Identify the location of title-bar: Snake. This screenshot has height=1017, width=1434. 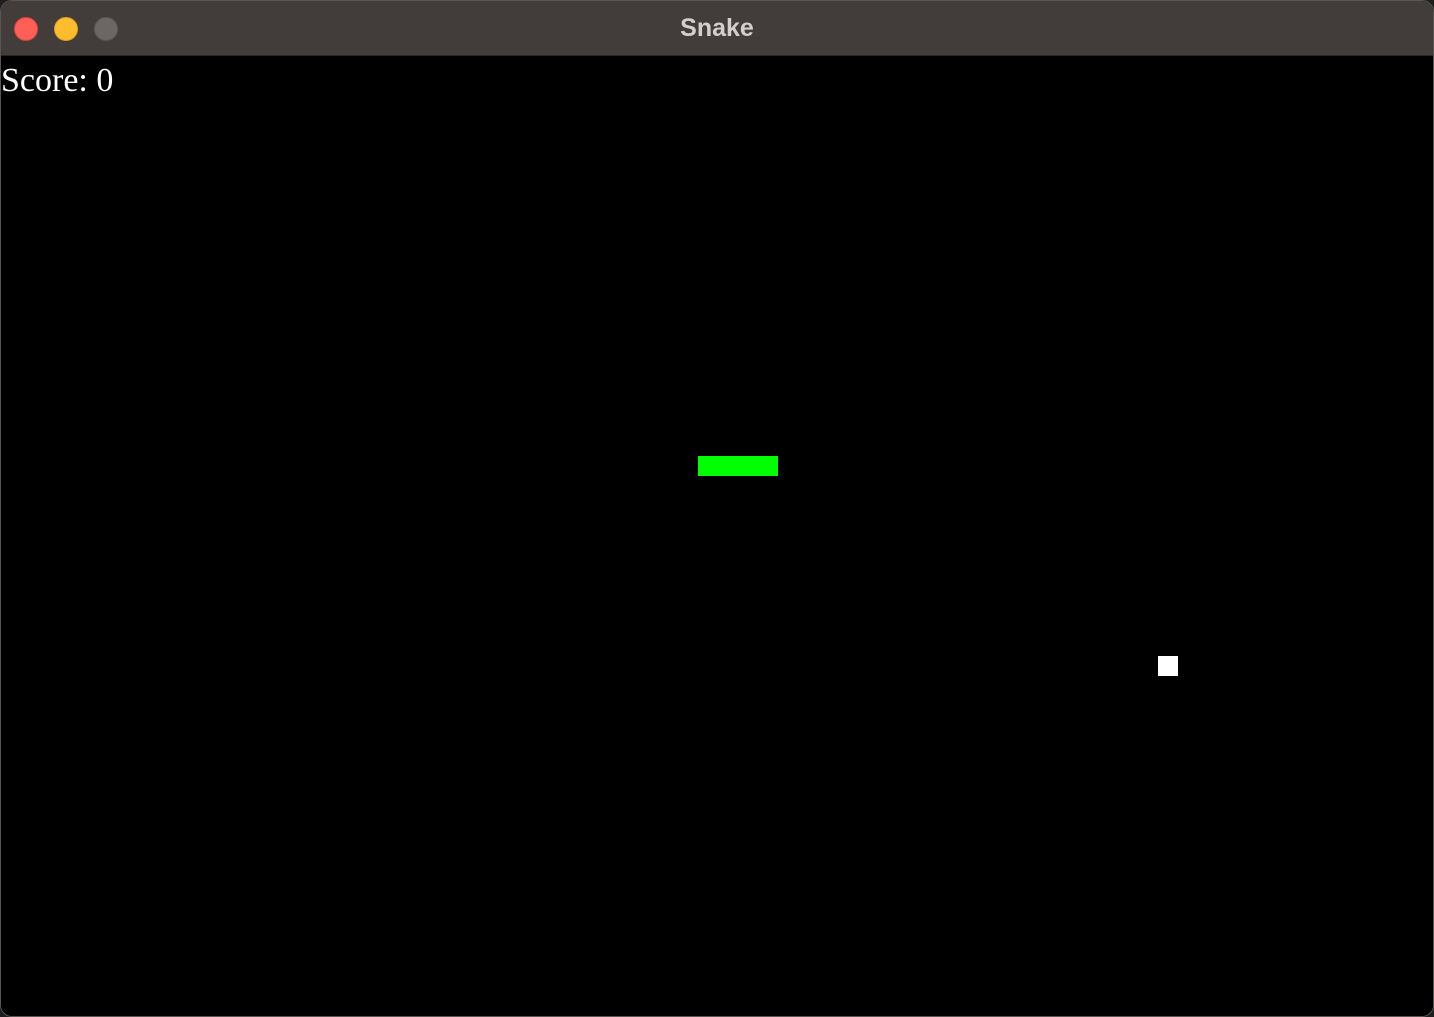
(717, 28).